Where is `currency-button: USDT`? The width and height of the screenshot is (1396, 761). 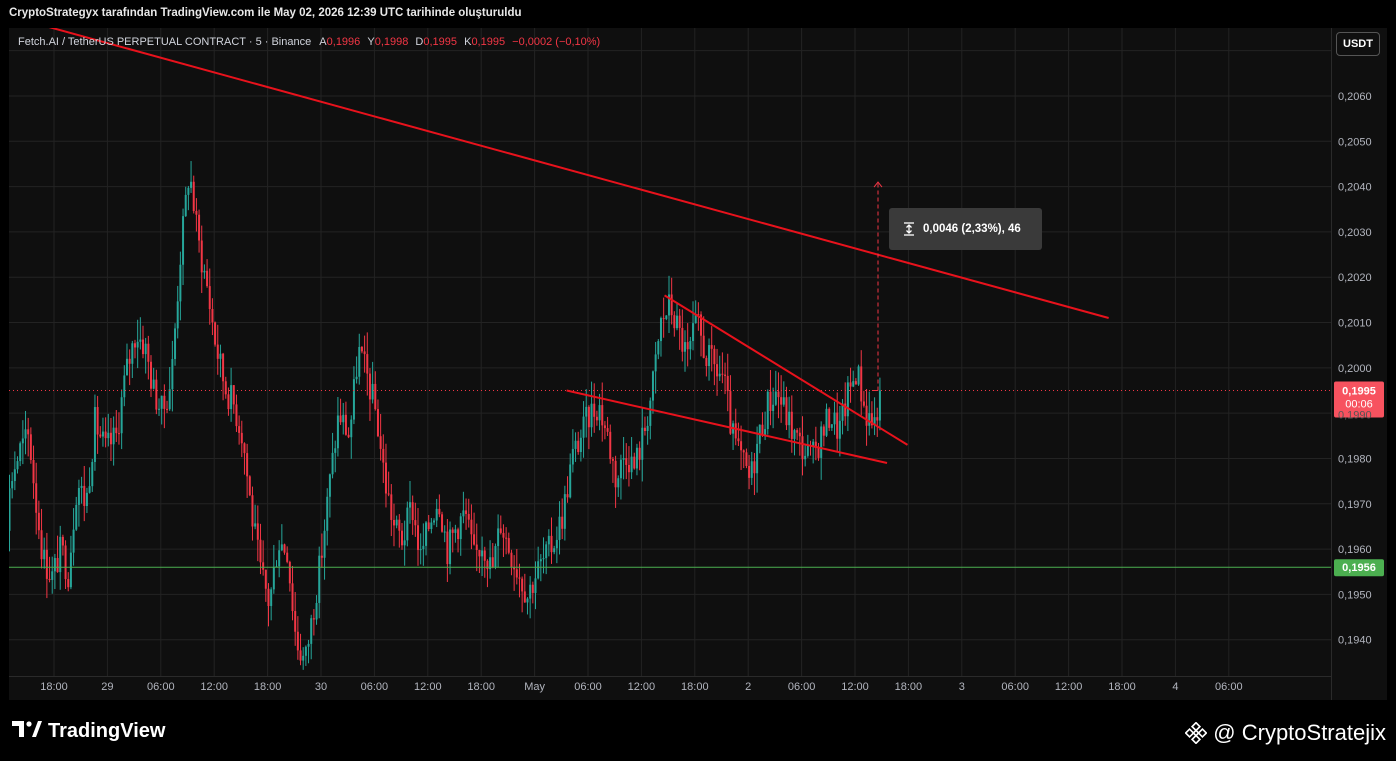
currency-button: USDT is located at coordinates (1358, 44).